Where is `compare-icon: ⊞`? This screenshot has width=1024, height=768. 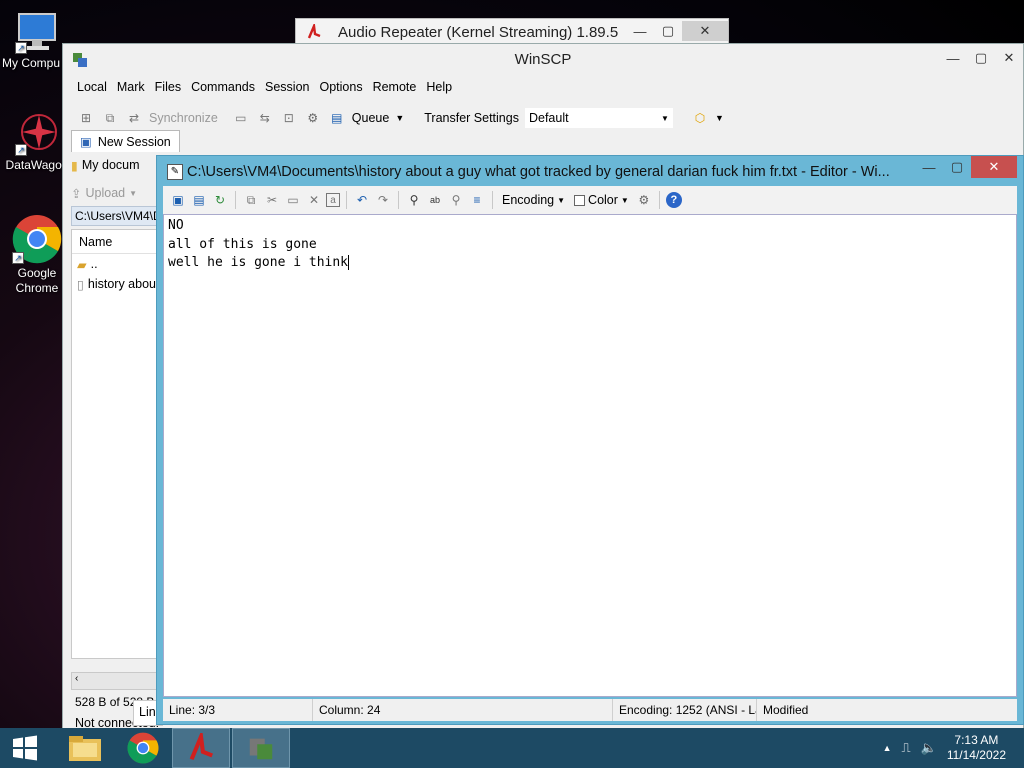 compare-icon: ⊞ is located at coordinates (86, 118).